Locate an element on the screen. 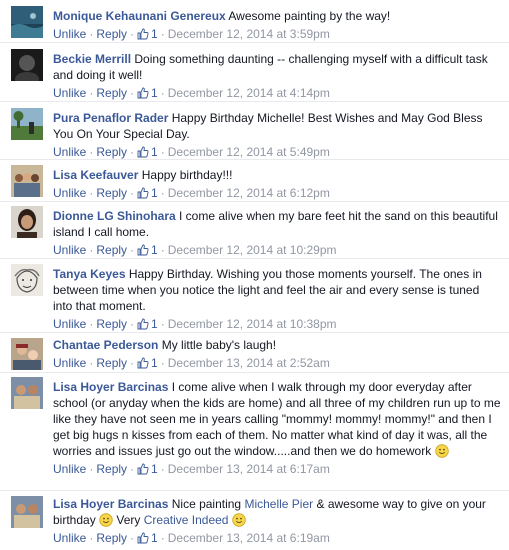 Image resolution: width=509 pixels, height=550 pixels. sketch-avatar-icon is located at coordinates (27, 280).